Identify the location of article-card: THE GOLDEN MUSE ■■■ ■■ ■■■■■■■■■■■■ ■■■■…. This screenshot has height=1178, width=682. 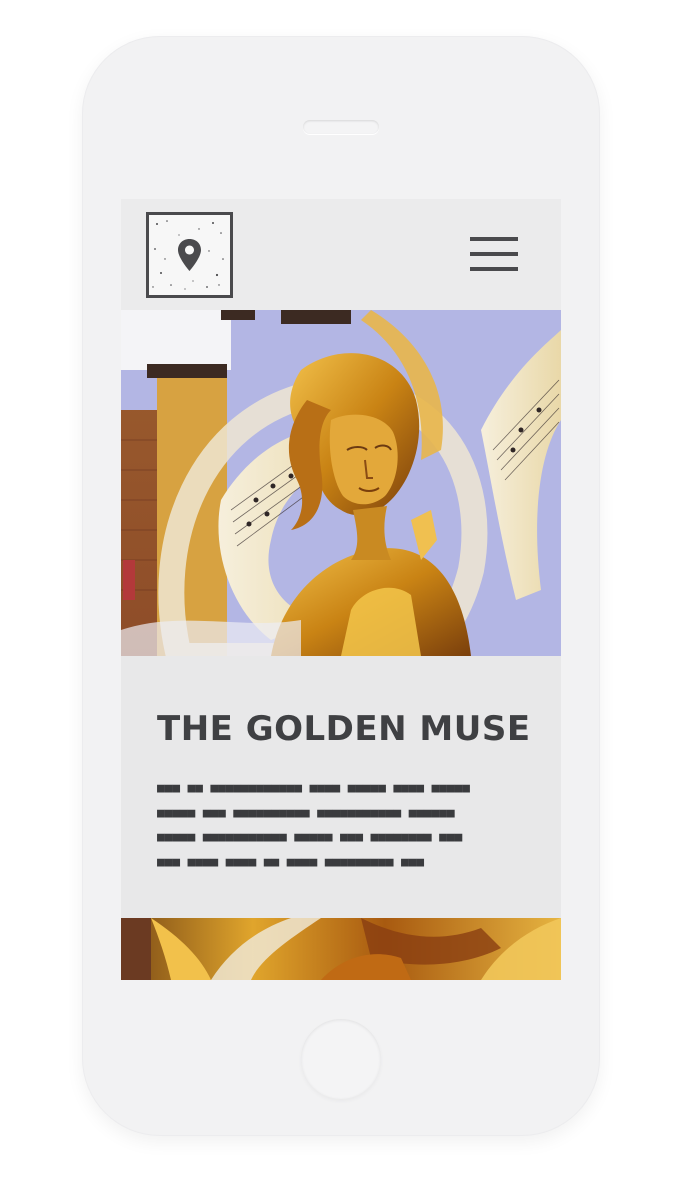
(341, 787).